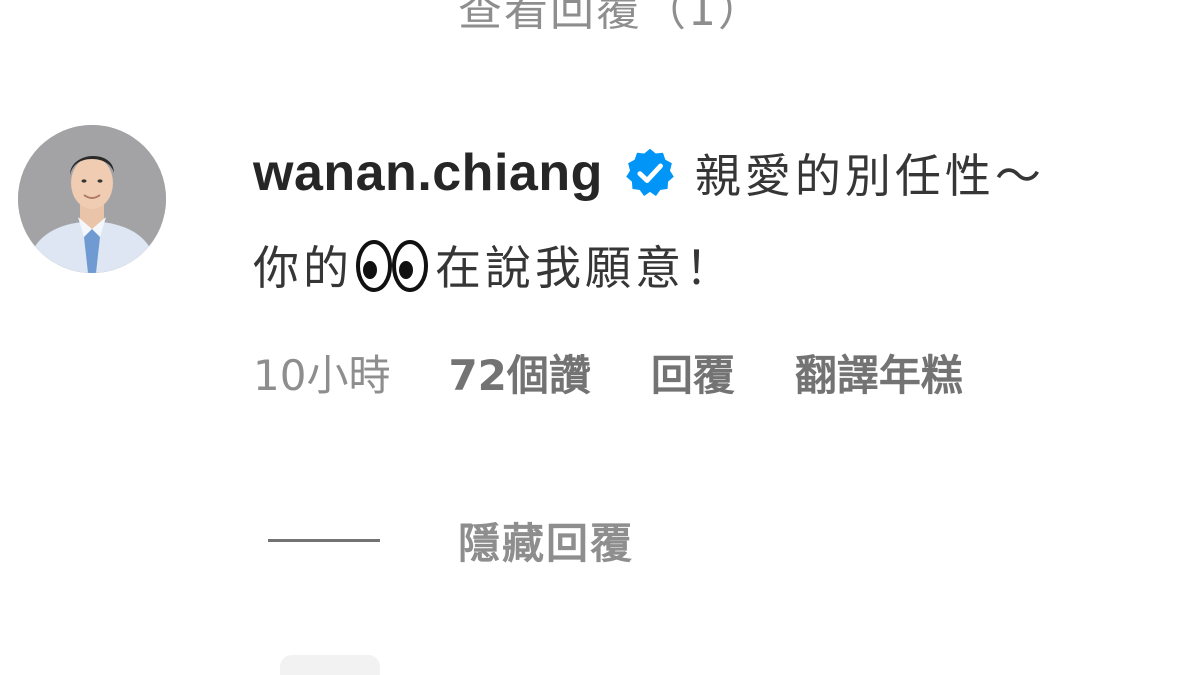 This screenshot has width=1200, height=675. What do you see at coordinates (392, 265) in the screenshot?
I see `eyes-emoji-icon` at bounding box center [392, 265].